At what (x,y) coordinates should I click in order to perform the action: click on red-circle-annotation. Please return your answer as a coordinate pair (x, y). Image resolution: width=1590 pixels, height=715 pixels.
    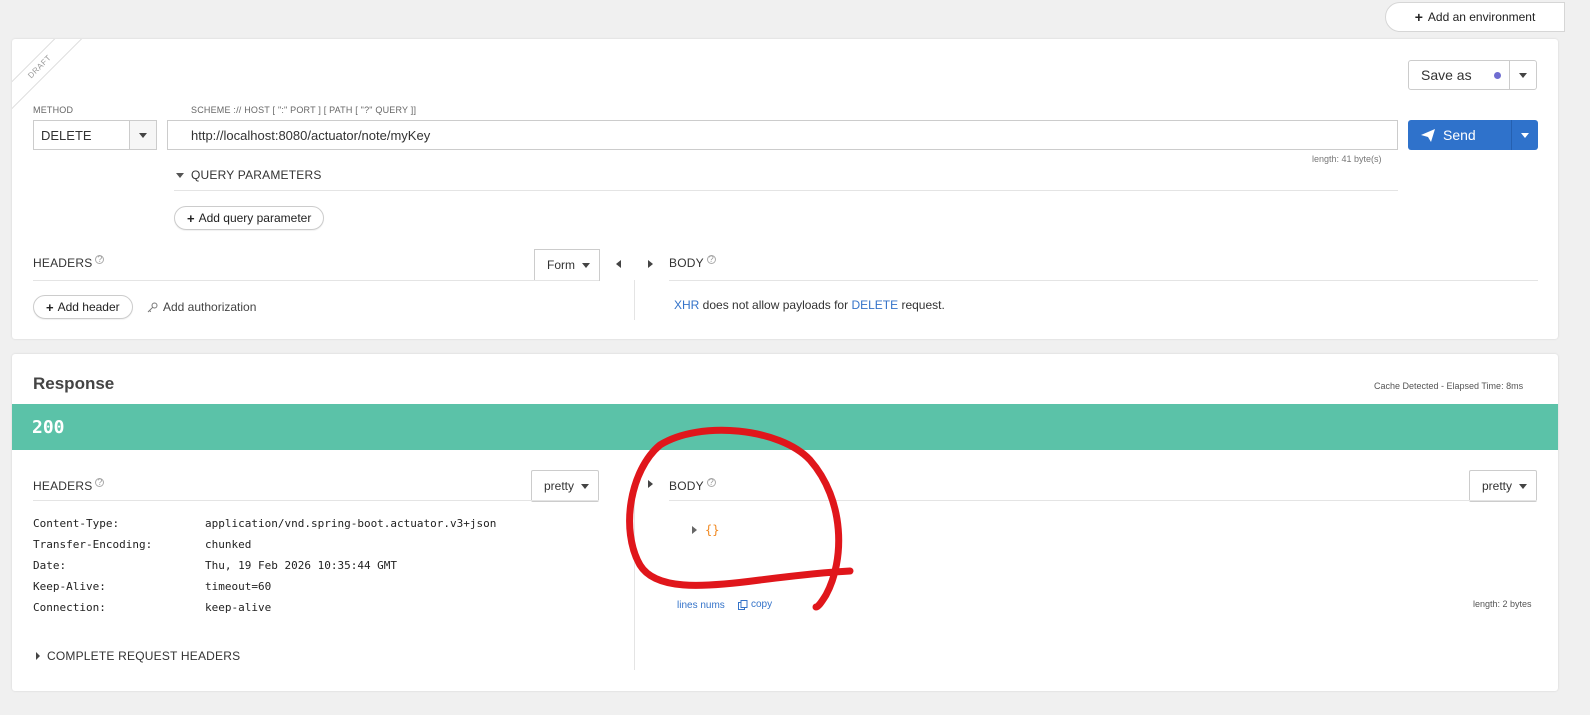
    Looking at the image, I should click on (740, 518).